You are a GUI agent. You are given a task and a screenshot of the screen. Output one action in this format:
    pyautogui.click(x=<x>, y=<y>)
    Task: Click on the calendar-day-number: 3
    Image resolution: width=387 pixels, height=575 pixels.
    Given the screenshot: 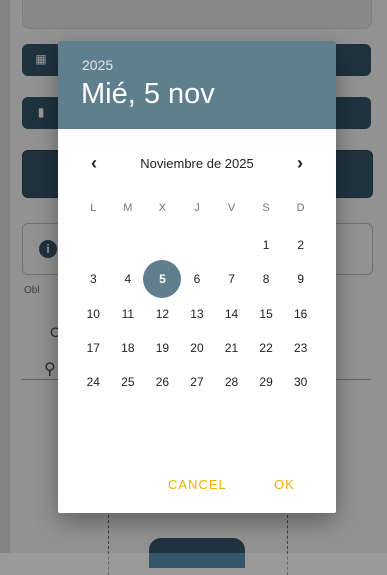 What is the action you would take?
    pyautogui.click(x=93, y=279)
    